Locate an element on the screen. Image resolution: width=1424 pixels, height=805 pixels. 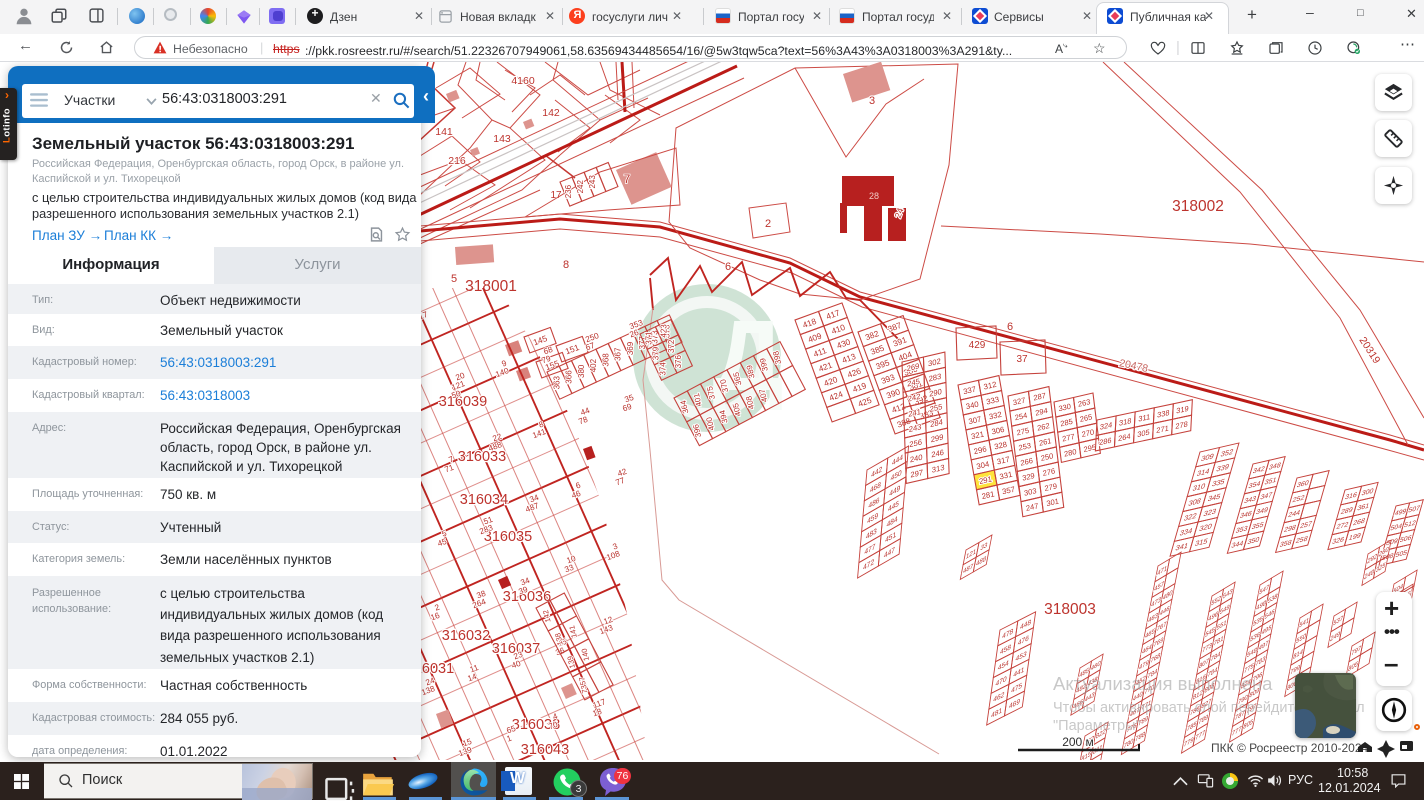
svg-text: 369 is located at coordinates (630, 348).